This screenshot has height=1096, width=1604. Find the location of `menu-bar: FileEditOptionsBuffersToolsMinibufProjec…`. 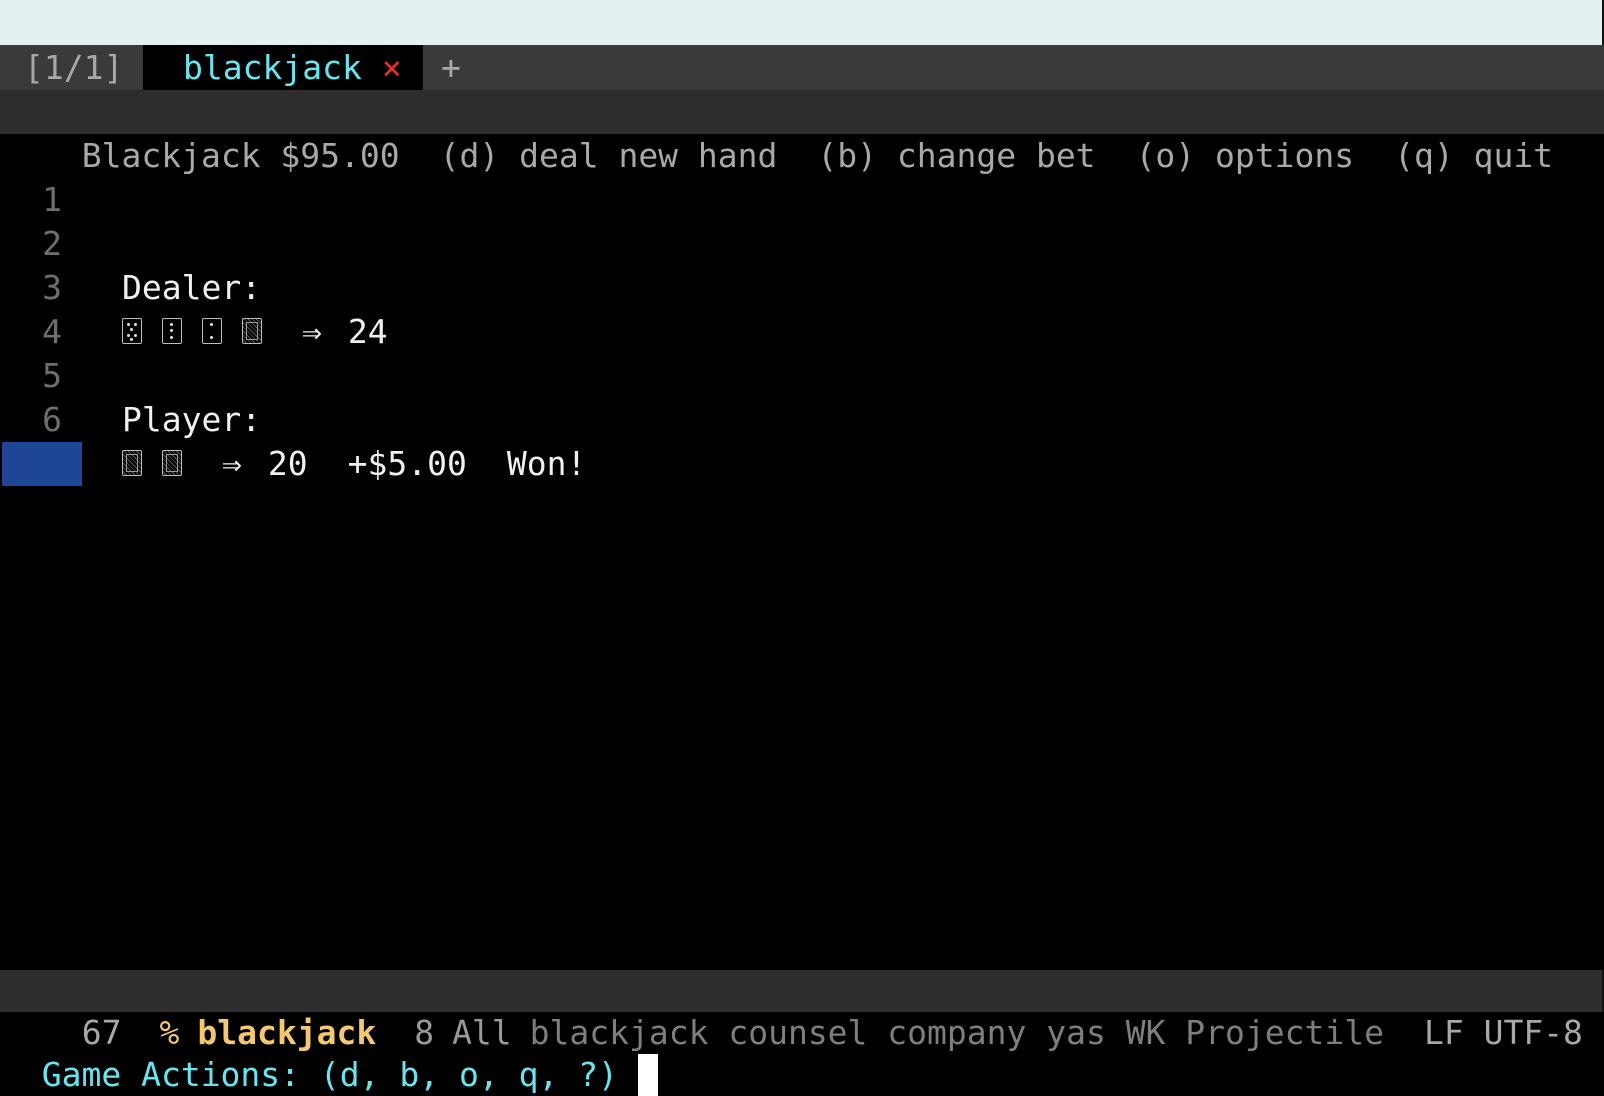

menu-bar: FileEditOptionsBuffersToolsMinibufProjec… is located at coordinates (802, 44).